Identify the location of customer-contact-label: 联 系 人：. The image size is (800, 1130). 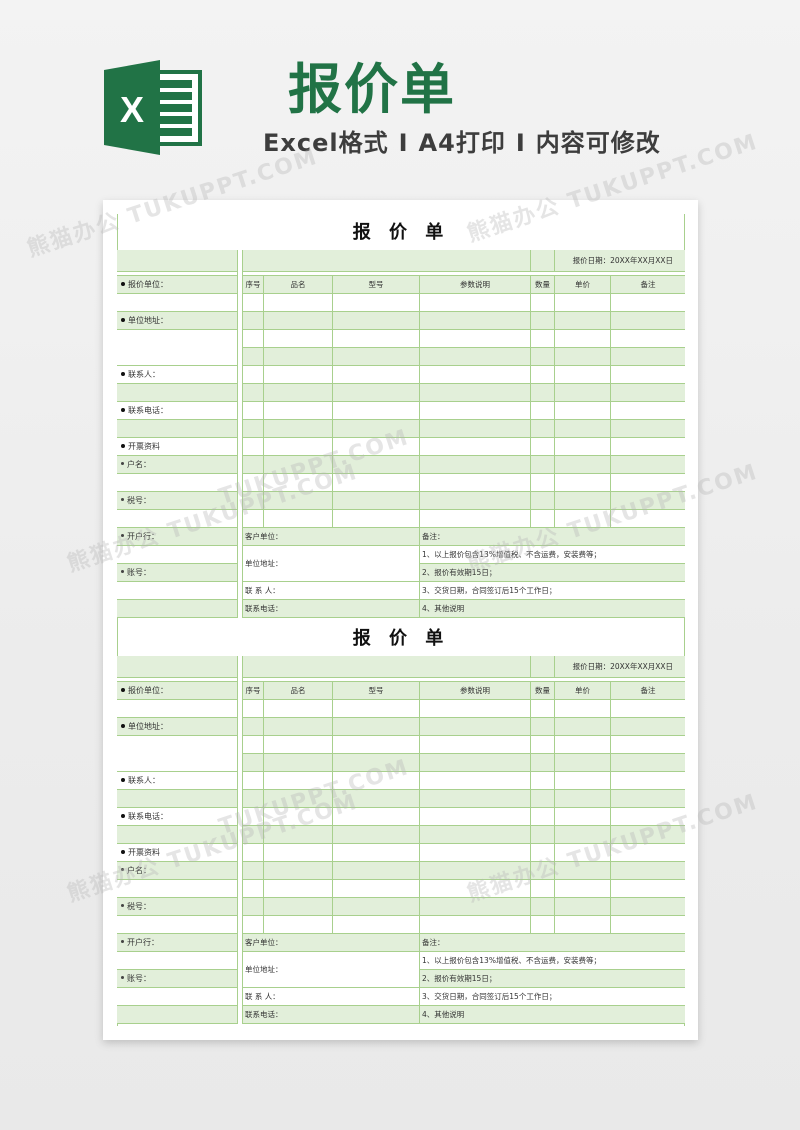
(331, 996).